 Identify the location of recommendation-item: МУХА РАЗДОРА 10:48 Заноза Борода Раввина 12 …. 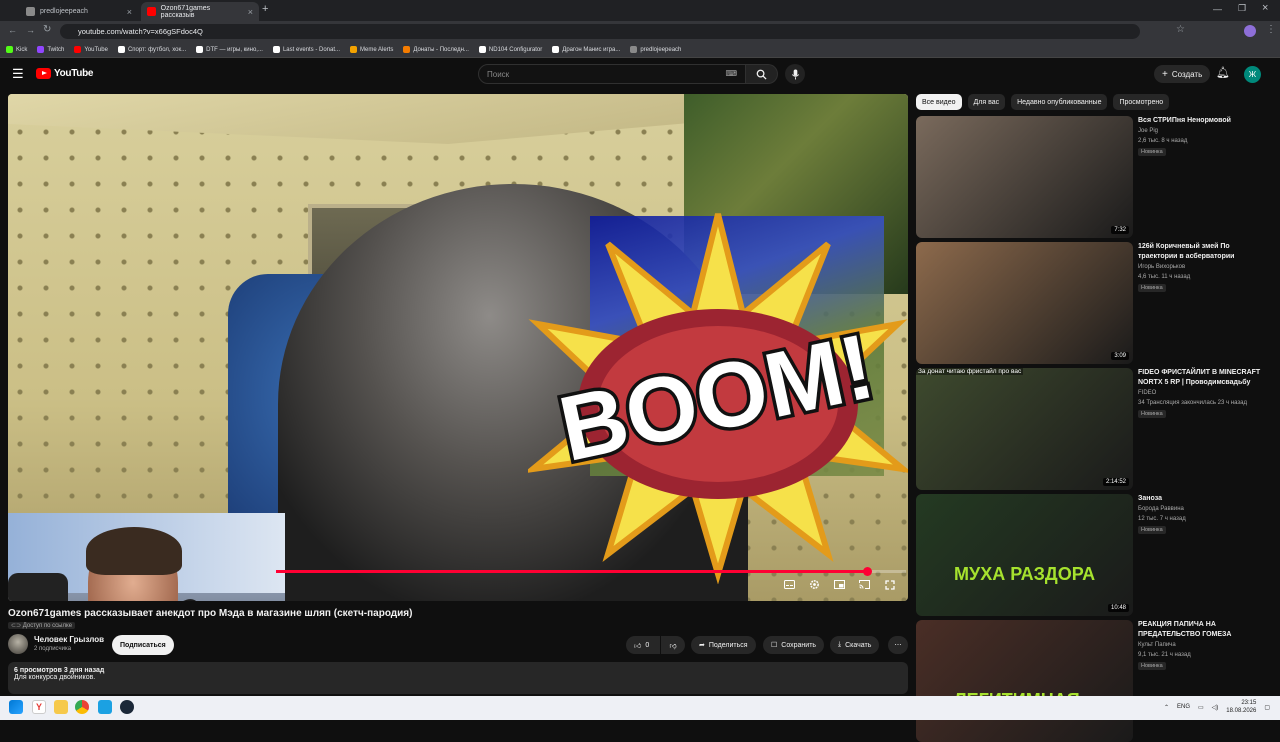
(1096, 555).